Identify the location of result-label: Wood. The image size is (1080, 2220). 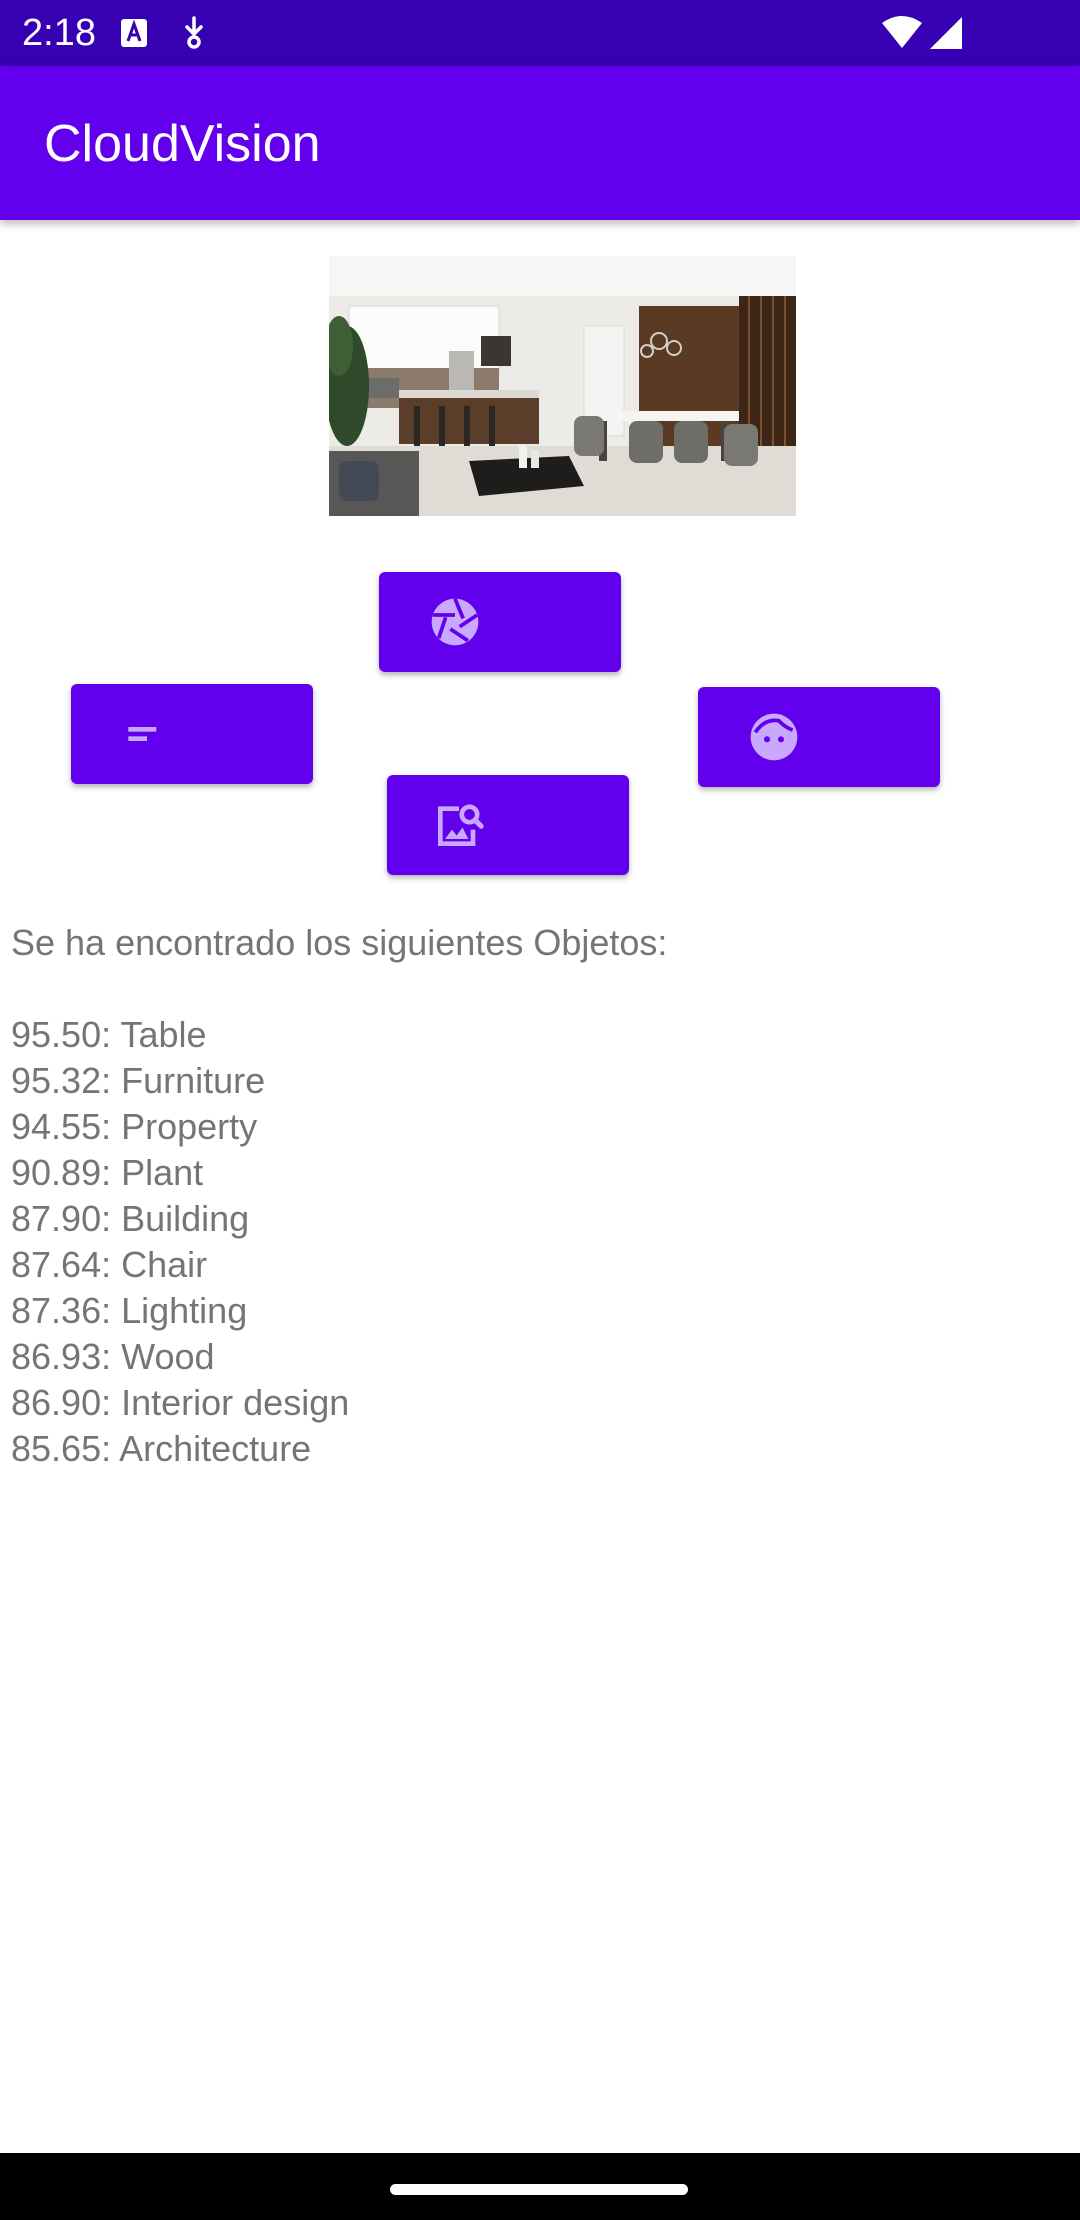
(168, 1356).